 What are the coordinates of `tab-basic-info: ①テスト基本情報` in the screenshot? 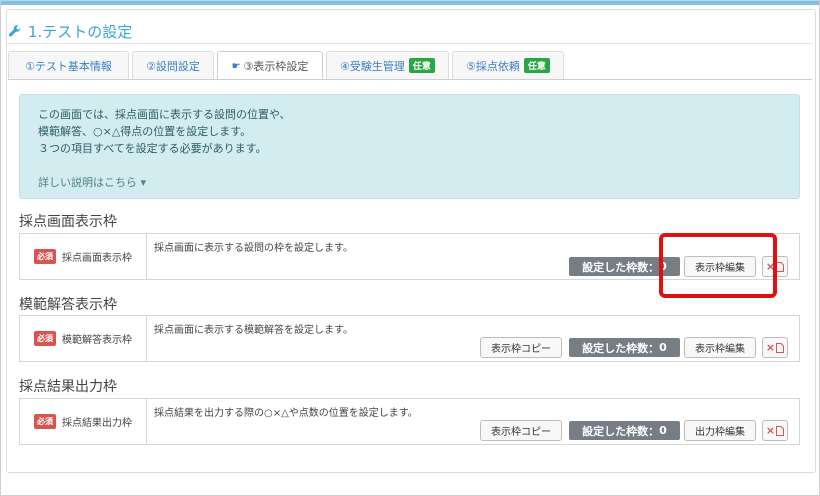 It's located at (68, 65).